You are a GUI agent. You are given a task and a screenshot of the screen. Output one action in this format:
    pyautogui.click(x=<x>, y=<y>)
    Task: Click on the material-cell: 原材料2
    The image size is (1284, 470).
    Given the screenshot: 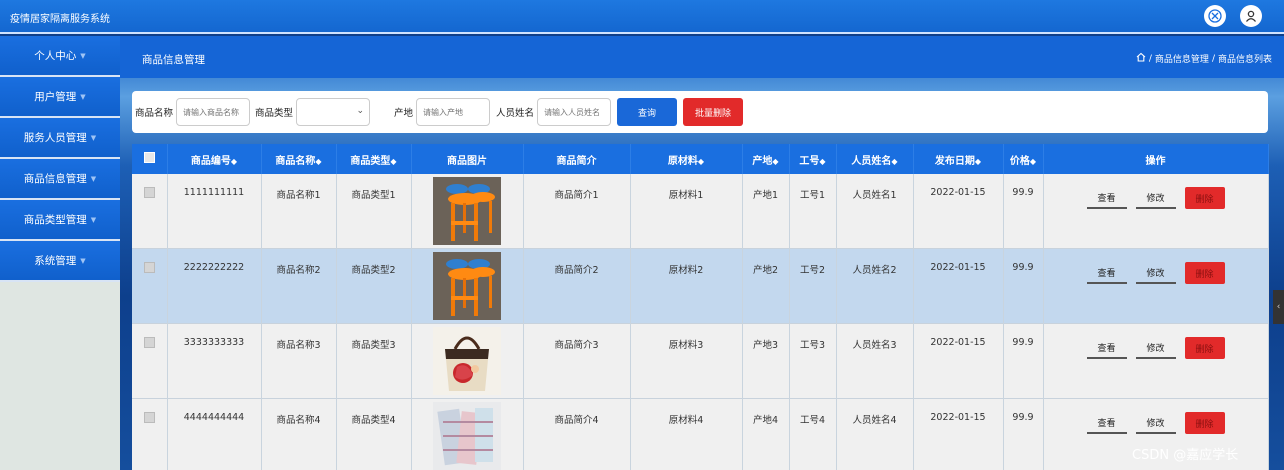 What is the action you would take?
    pyautogui.click(x=686, y=286)
    